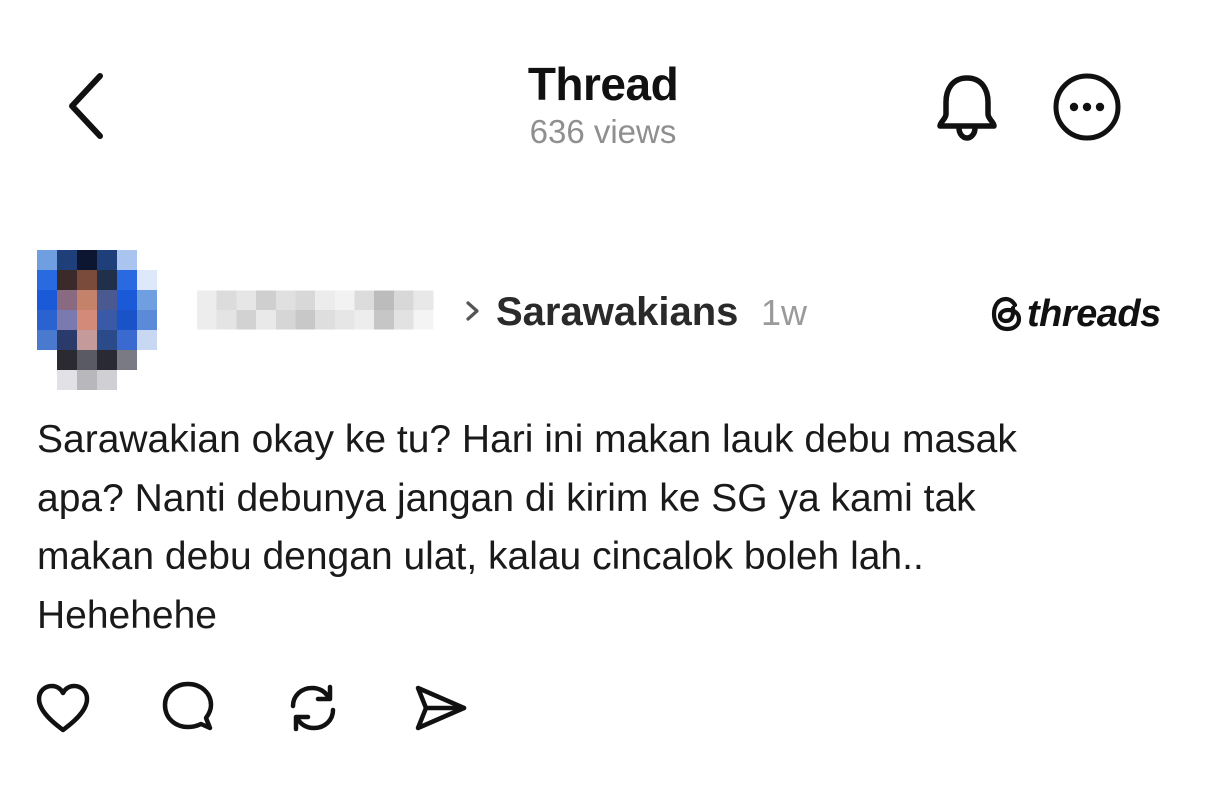 The image size is (1206, 792). I want to click on comment-button, so click(188, 708).